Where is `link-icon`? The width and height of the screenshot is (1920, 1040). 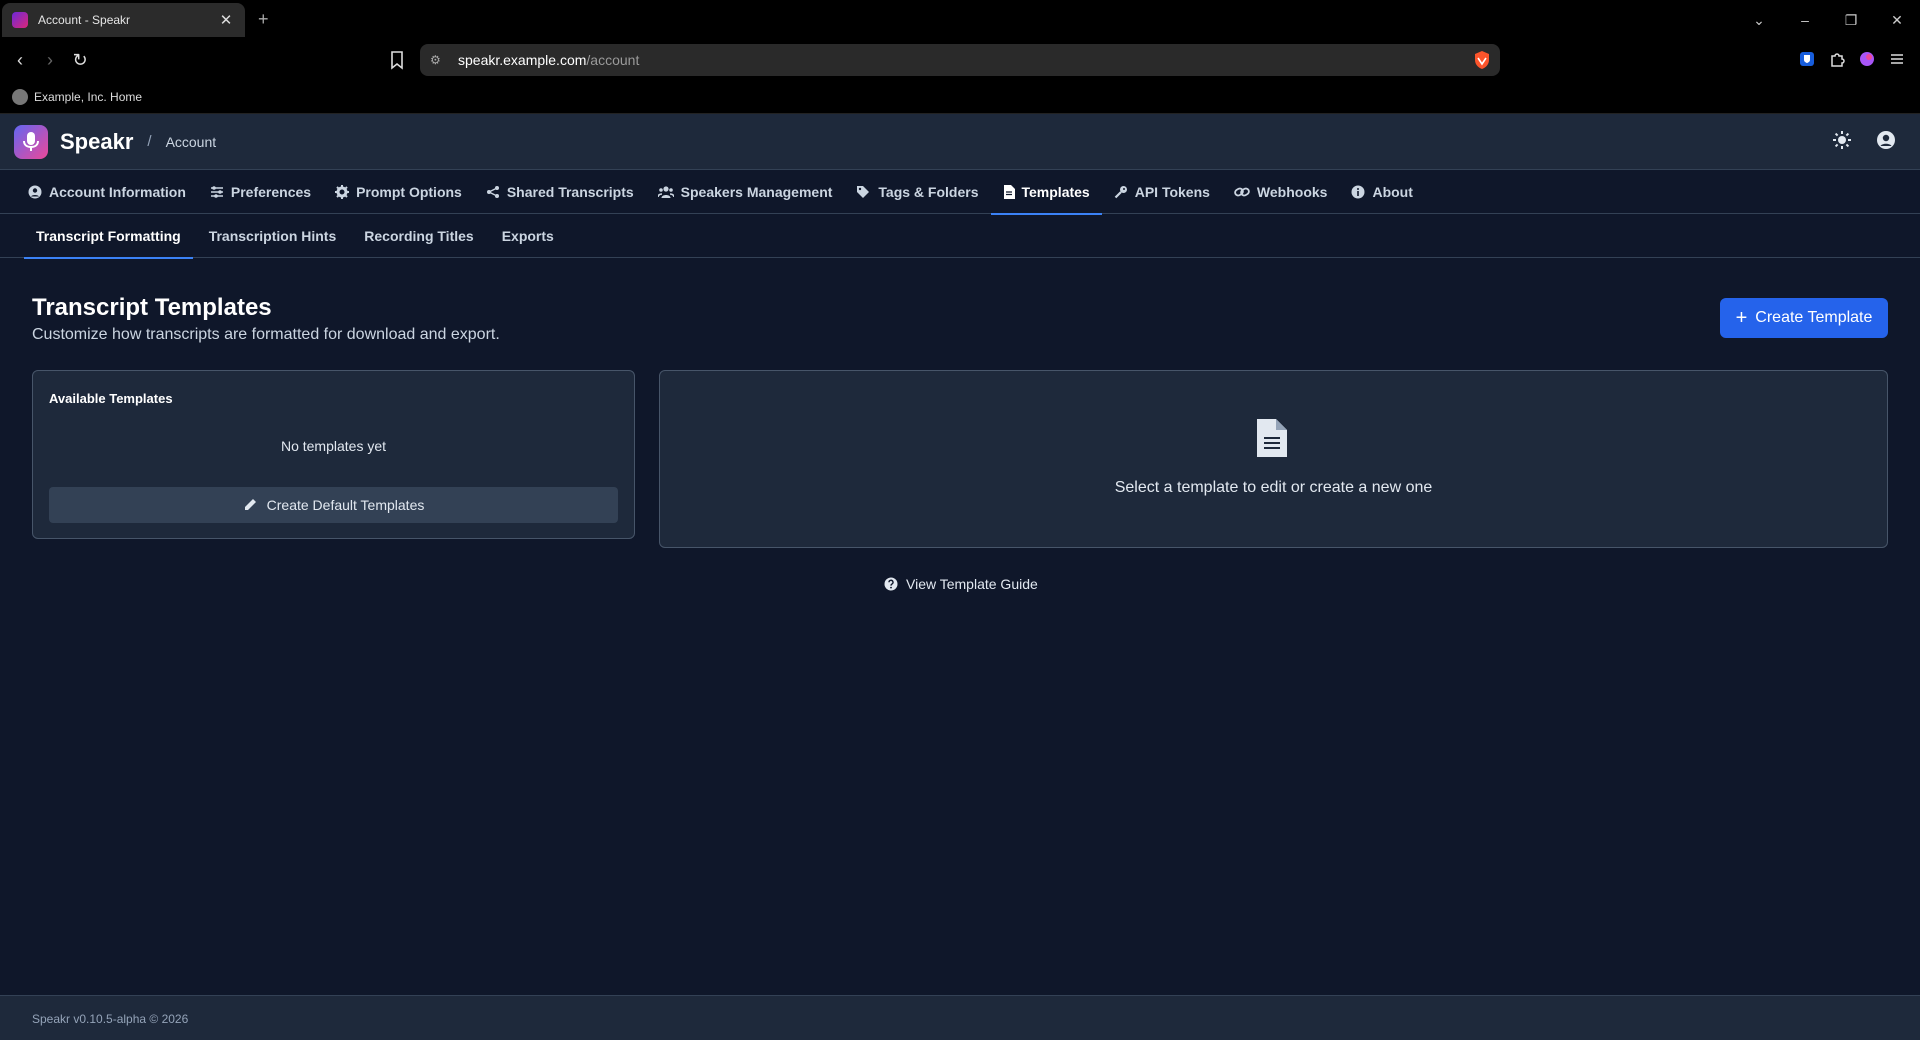 link-icon is located at coordinates (1242, 192).